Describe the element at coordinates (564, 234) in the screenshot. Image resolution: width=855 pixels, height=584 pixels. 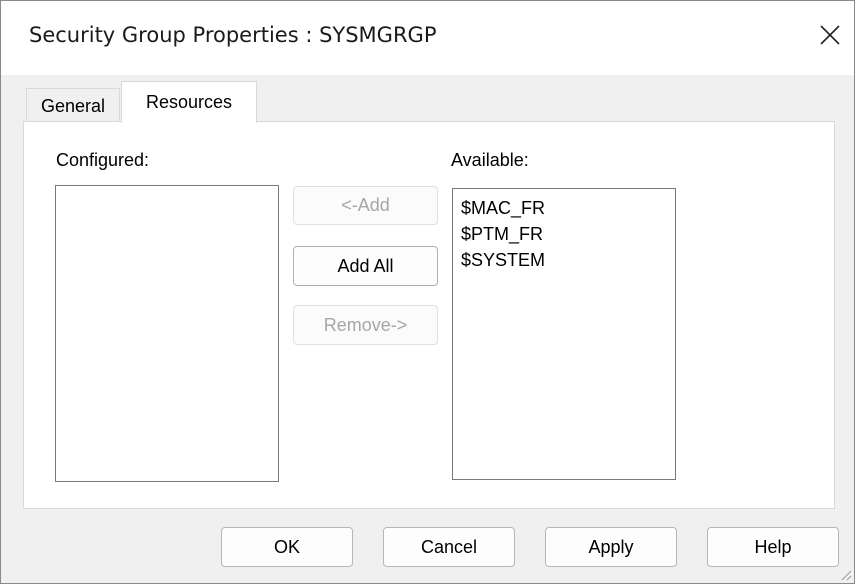
I see `list-item: $PTM_FR` at that location.